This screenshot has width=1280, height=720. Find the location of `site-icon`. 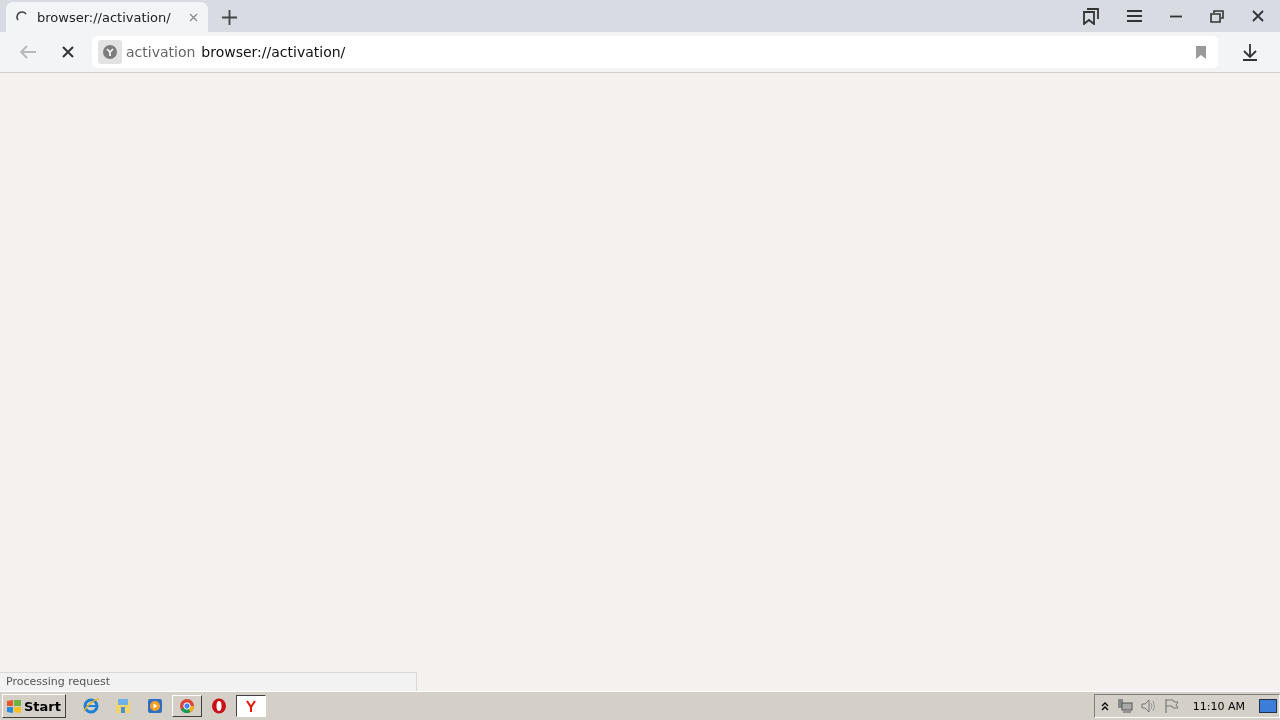

site-icon is located at coordinates (110, 52).